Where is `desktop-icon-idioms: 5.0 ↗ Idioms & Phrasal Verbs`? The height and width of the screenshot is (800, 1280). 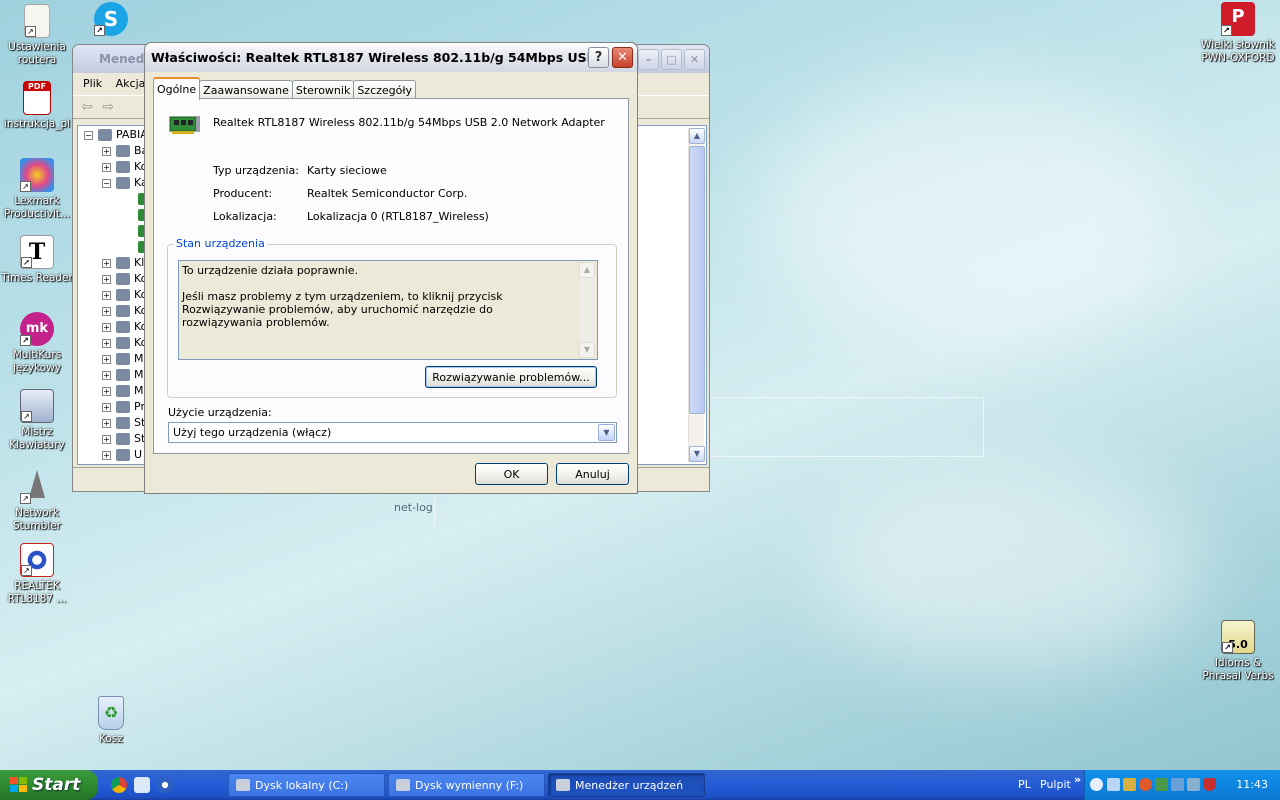
desktop-icon-idioms: 5.0 ↗ Idioms & Phrasal Verbs is located at coordinates (1238, 651).